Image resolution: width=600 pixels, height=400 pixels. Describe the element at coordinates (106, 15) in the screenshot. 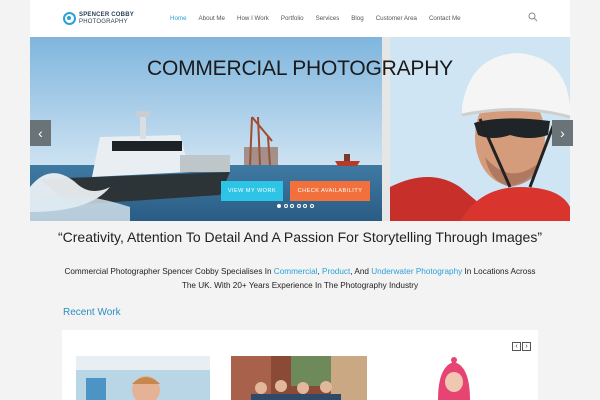

I see `logo-text-name: SPENCER COBBY` at that location.